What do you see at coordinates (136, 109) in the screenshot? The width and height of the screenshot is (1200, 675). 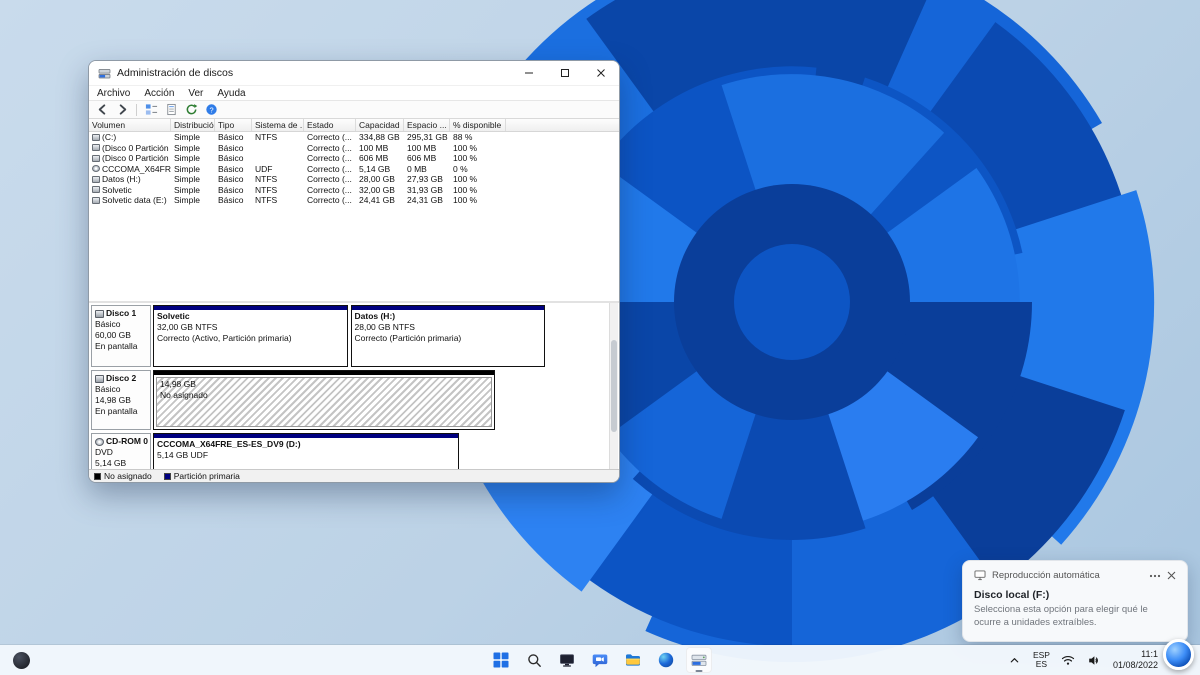 I see `toolbar-separator` at bounding box center [136, 109].